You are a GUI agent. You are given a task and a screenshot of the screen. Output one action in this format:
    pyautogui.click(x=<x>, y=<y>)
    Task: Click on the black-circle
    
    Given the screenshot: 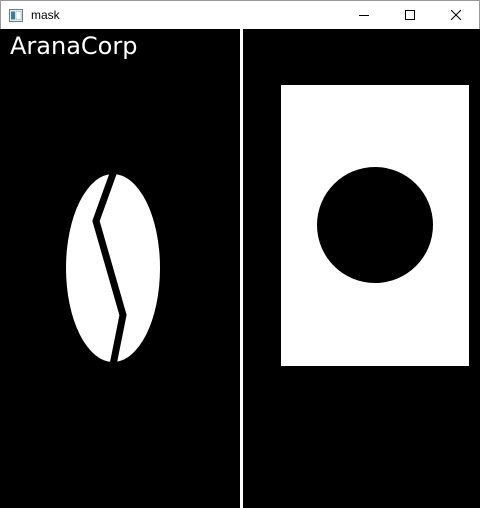 What is the action you would take?
    pyautogui.click(x=375, y=225)
    